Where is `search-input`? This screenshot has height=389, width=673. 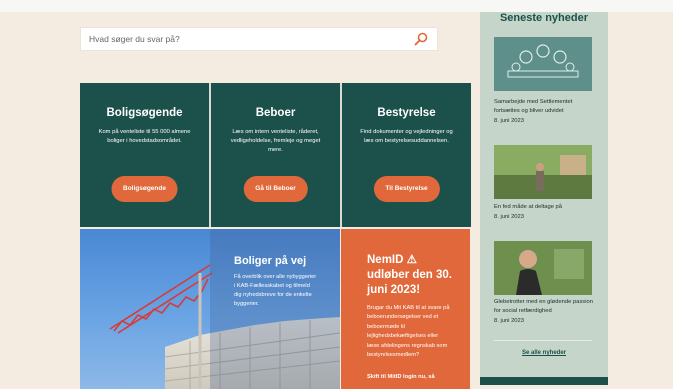 search-input is located at coordinates (245, 39).